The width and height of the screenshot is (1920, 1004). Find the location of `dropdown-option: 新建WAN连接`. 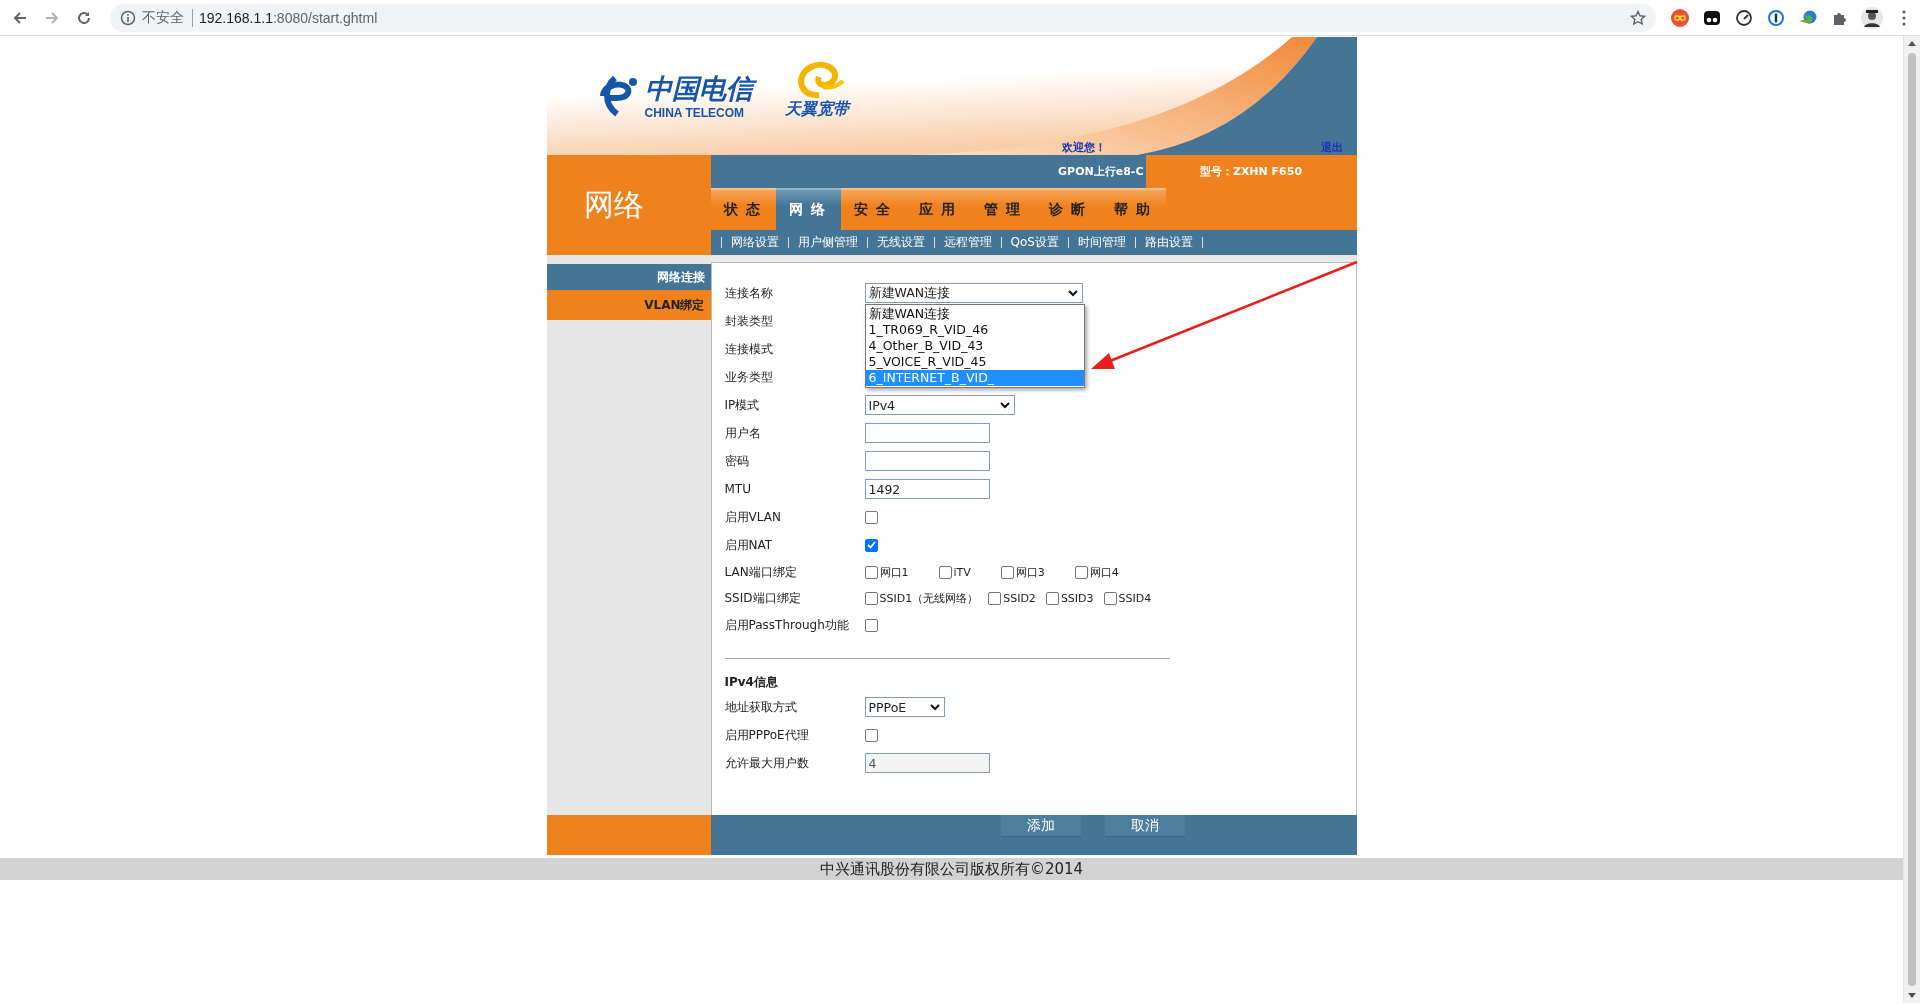

dropdown-option: 新建WAN连接 is located at coordinates (974, 314).